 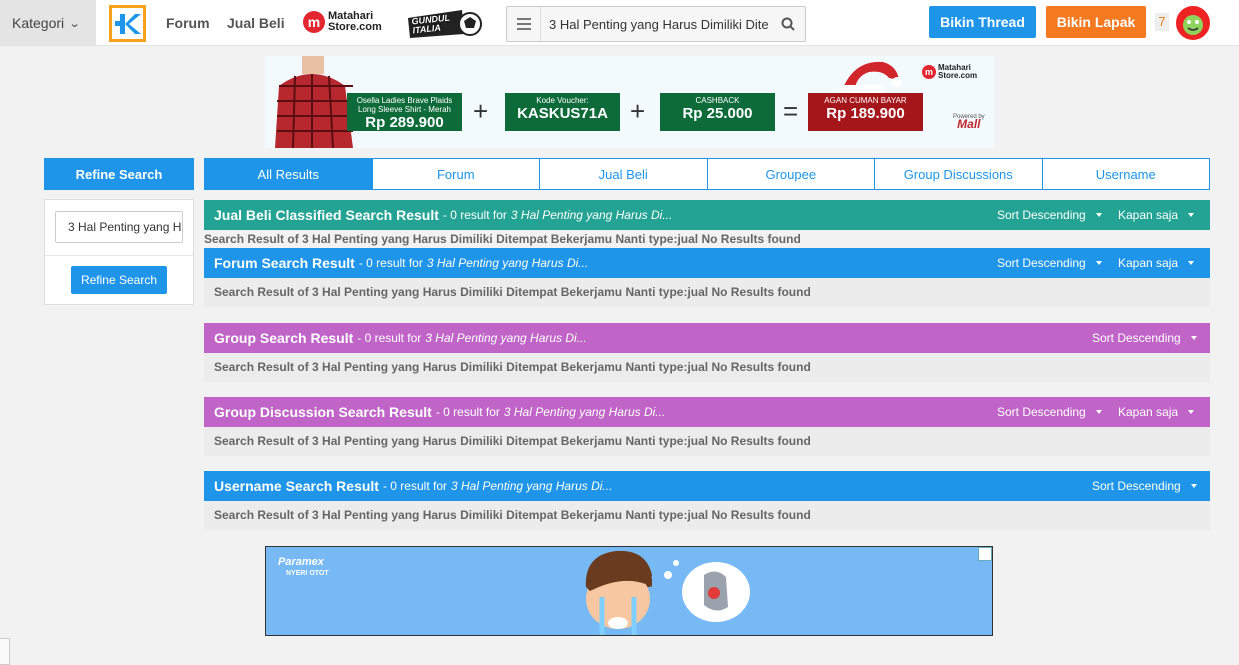 I want to click on kategori-label: Kategori, so click(x=38, y=23).